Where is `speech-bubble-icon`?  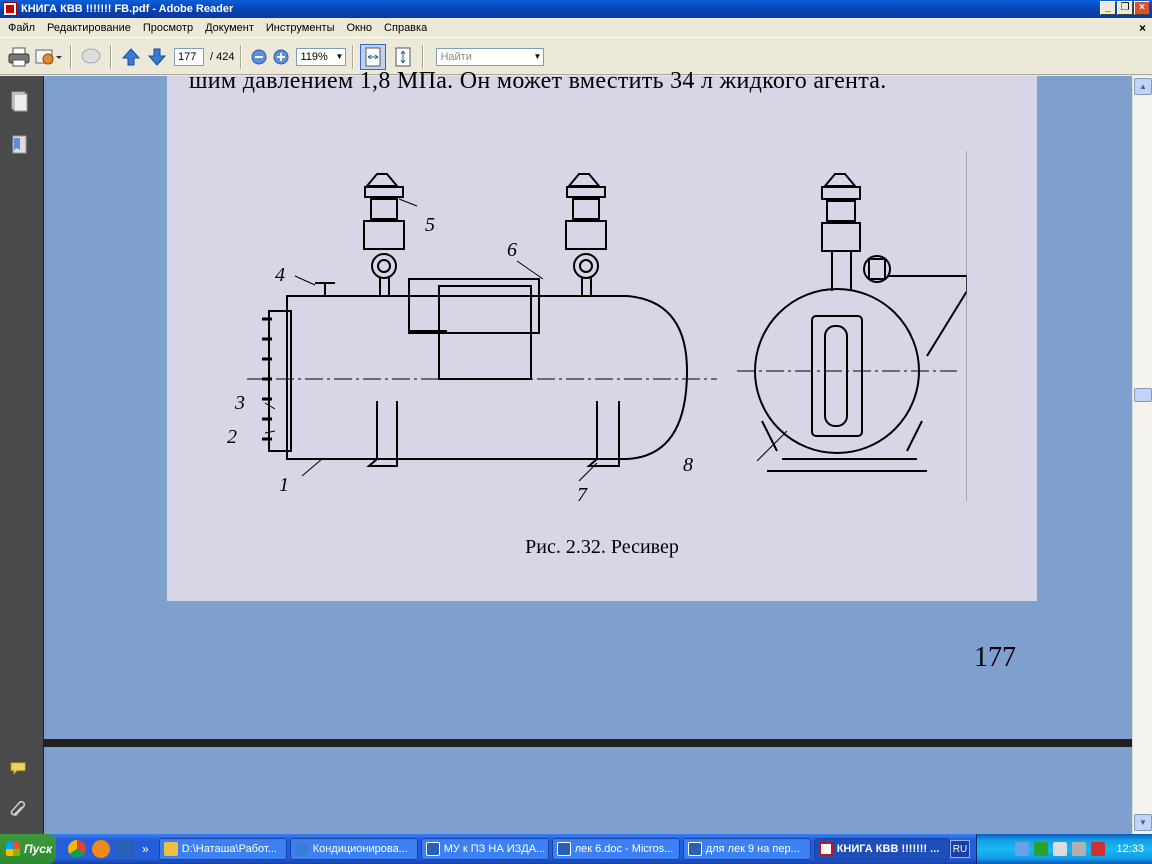
speech-bubble-icon is located at coordinates (91, 55).